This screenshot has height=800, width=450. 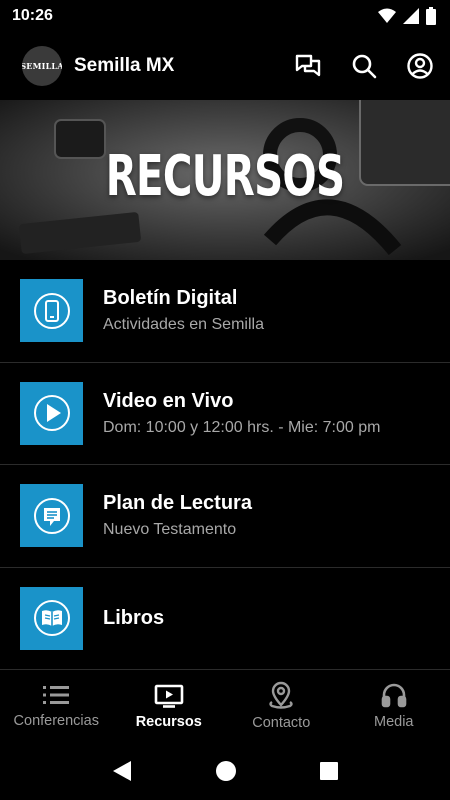 What do you see at coordinates (134, 617) in the screenshot?
I see `item-title: Libros` at bounding box center [134, 617].